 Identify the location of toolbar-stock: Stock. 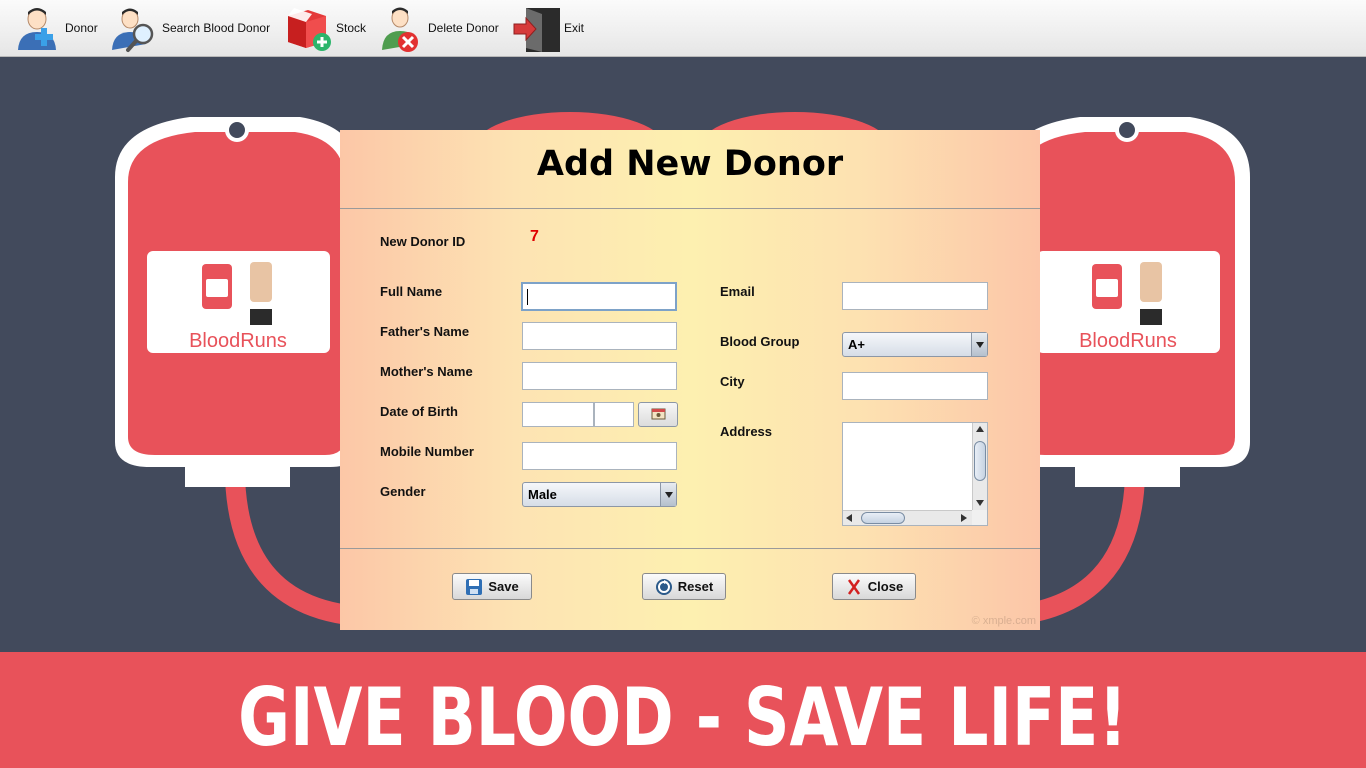
(325, 28).